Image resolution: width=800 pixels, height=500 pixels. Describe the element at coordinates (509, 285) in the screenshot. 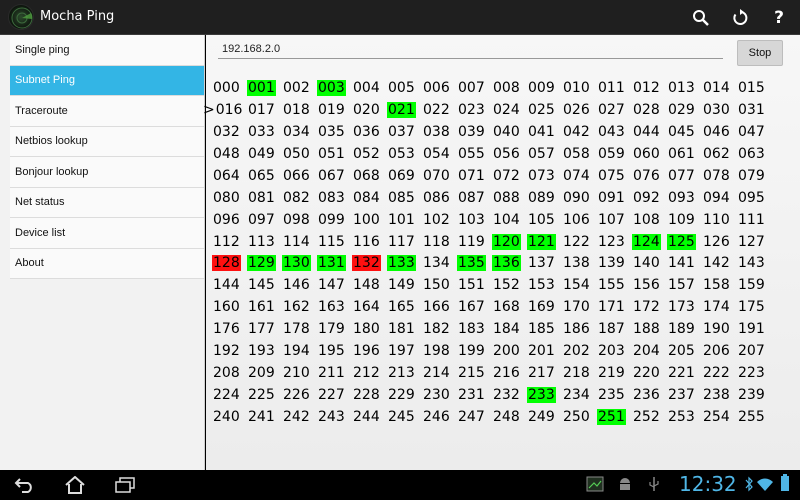

I see `host-cell: 152` at that location.